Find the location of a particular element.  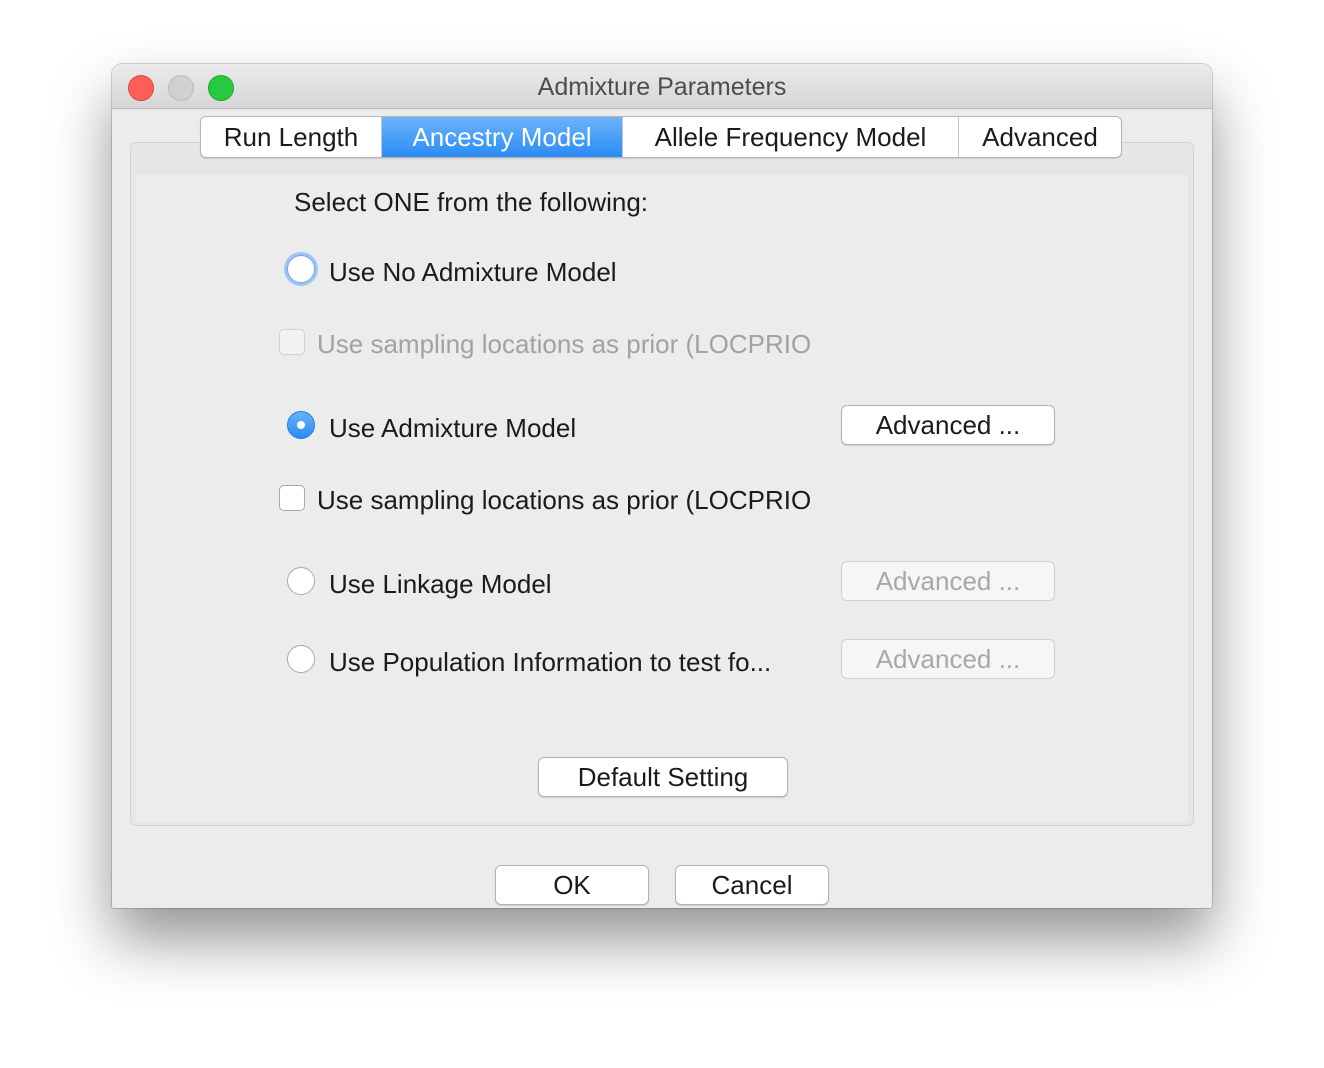

tab-advanced: Advanced is located at coordinates (1040, 137).